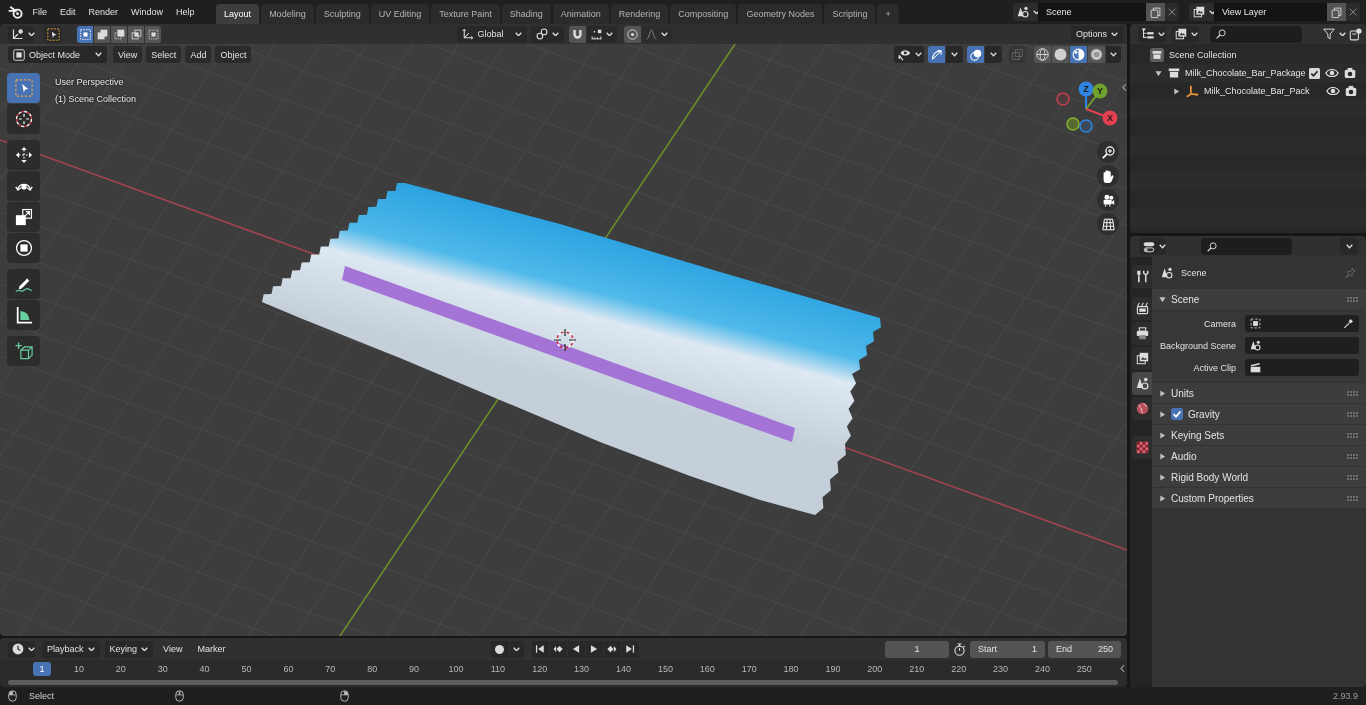  I want to click on outliner-item: Scene Collection, so click(1203, 55).